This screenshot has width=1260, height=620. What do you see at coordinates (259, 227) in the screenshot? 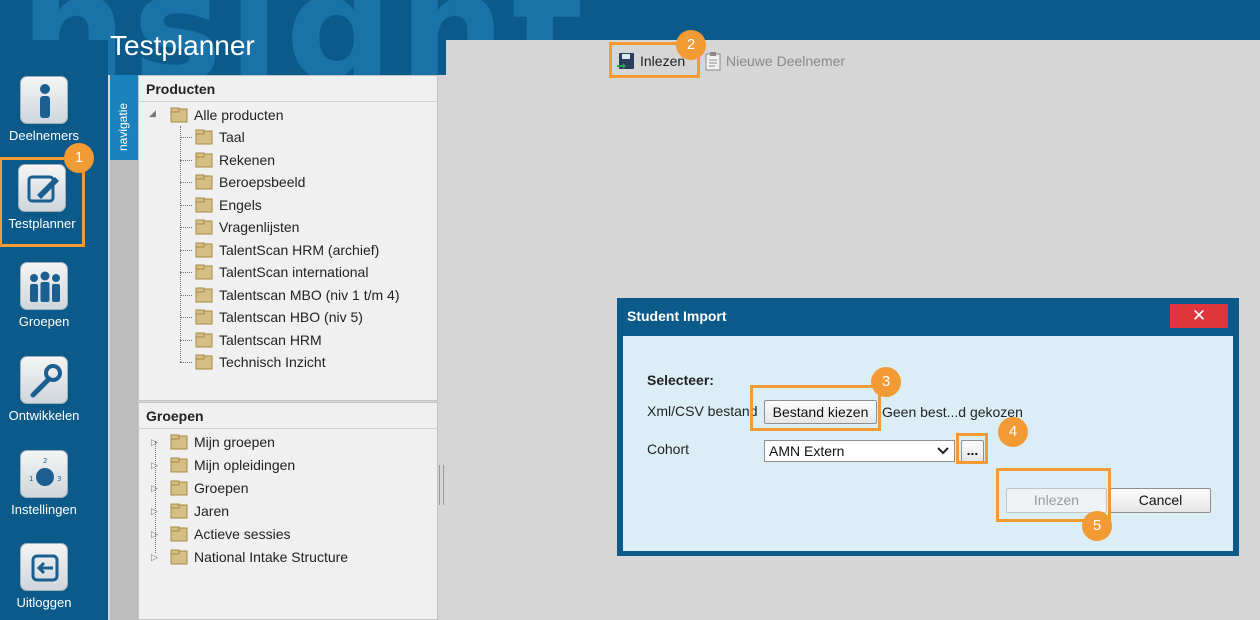
I see `tree-label: Vragenlijsten` at bounding box center [259, 227].